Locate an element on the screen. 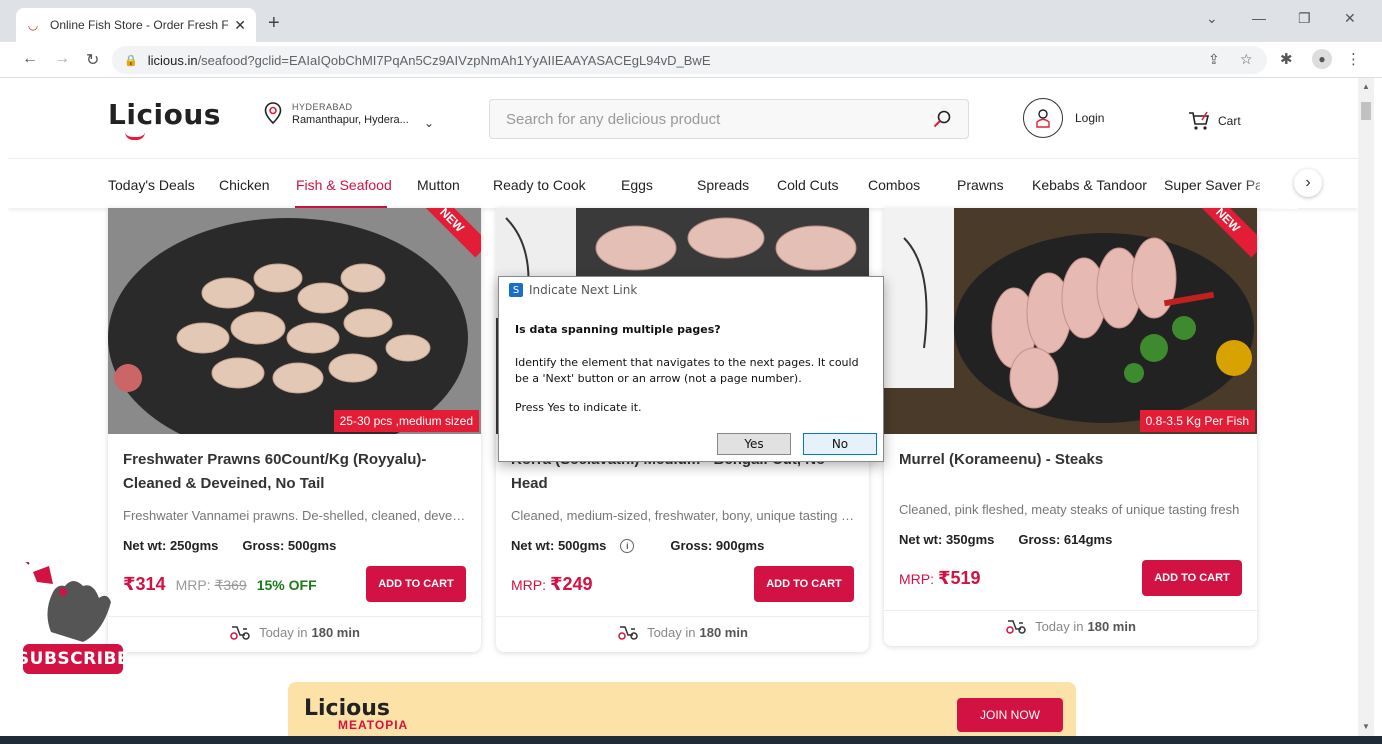 Image resolution: width=1382 pixels, height=744 pixels. category-spreads: Spreads is located at coordinates (723, 185).